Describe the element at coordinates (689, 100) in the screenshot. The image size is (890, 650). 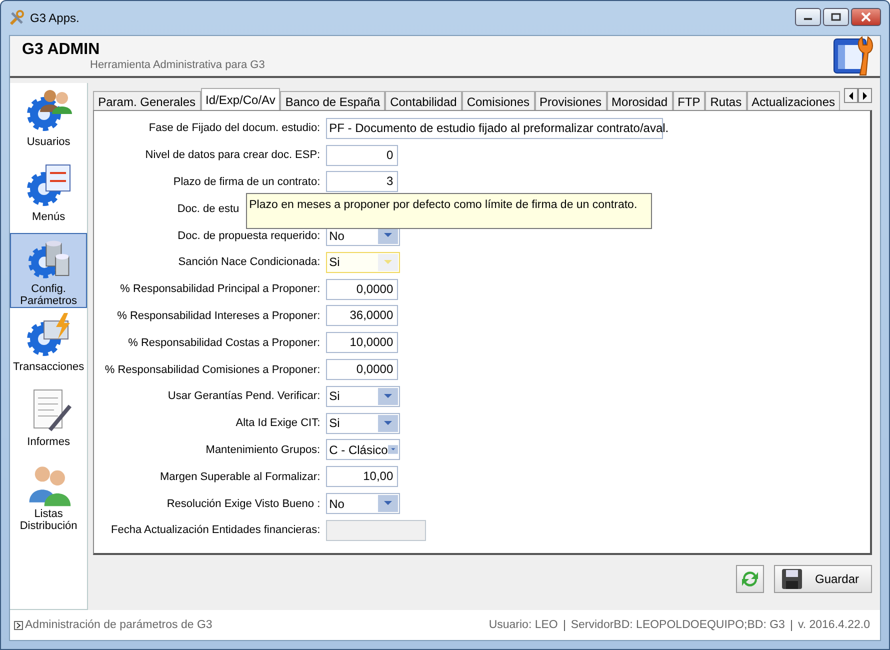
I see `tab: FTP` at that location.